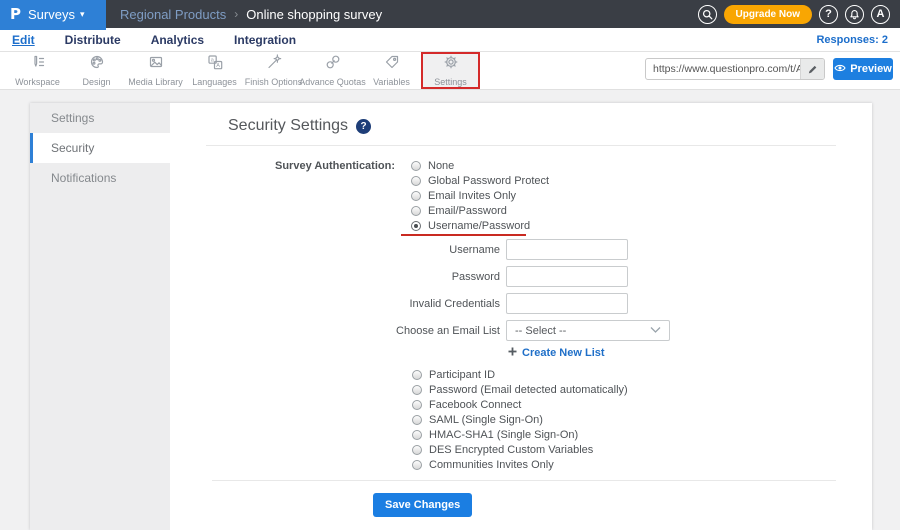  Describe the element at coordinates (332, 82) in the screenshot. I see `toolbar-label: Advance Quotas` at that location.